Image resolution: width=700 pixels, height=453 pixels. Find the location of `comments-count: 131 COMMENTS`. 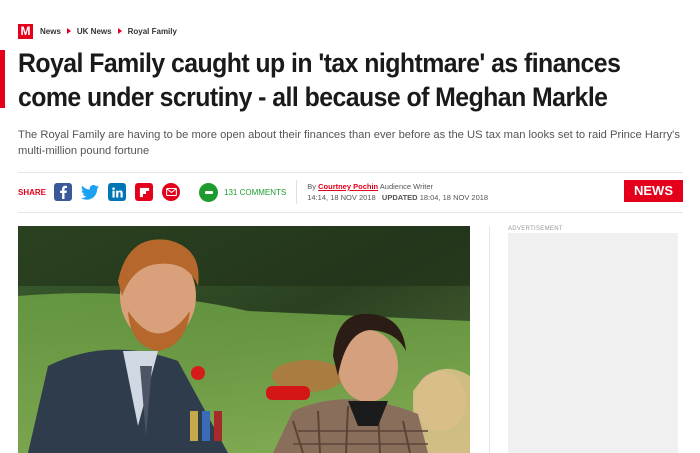

comments-count: 131 COMMENTS is located at coordinates (255, 192).